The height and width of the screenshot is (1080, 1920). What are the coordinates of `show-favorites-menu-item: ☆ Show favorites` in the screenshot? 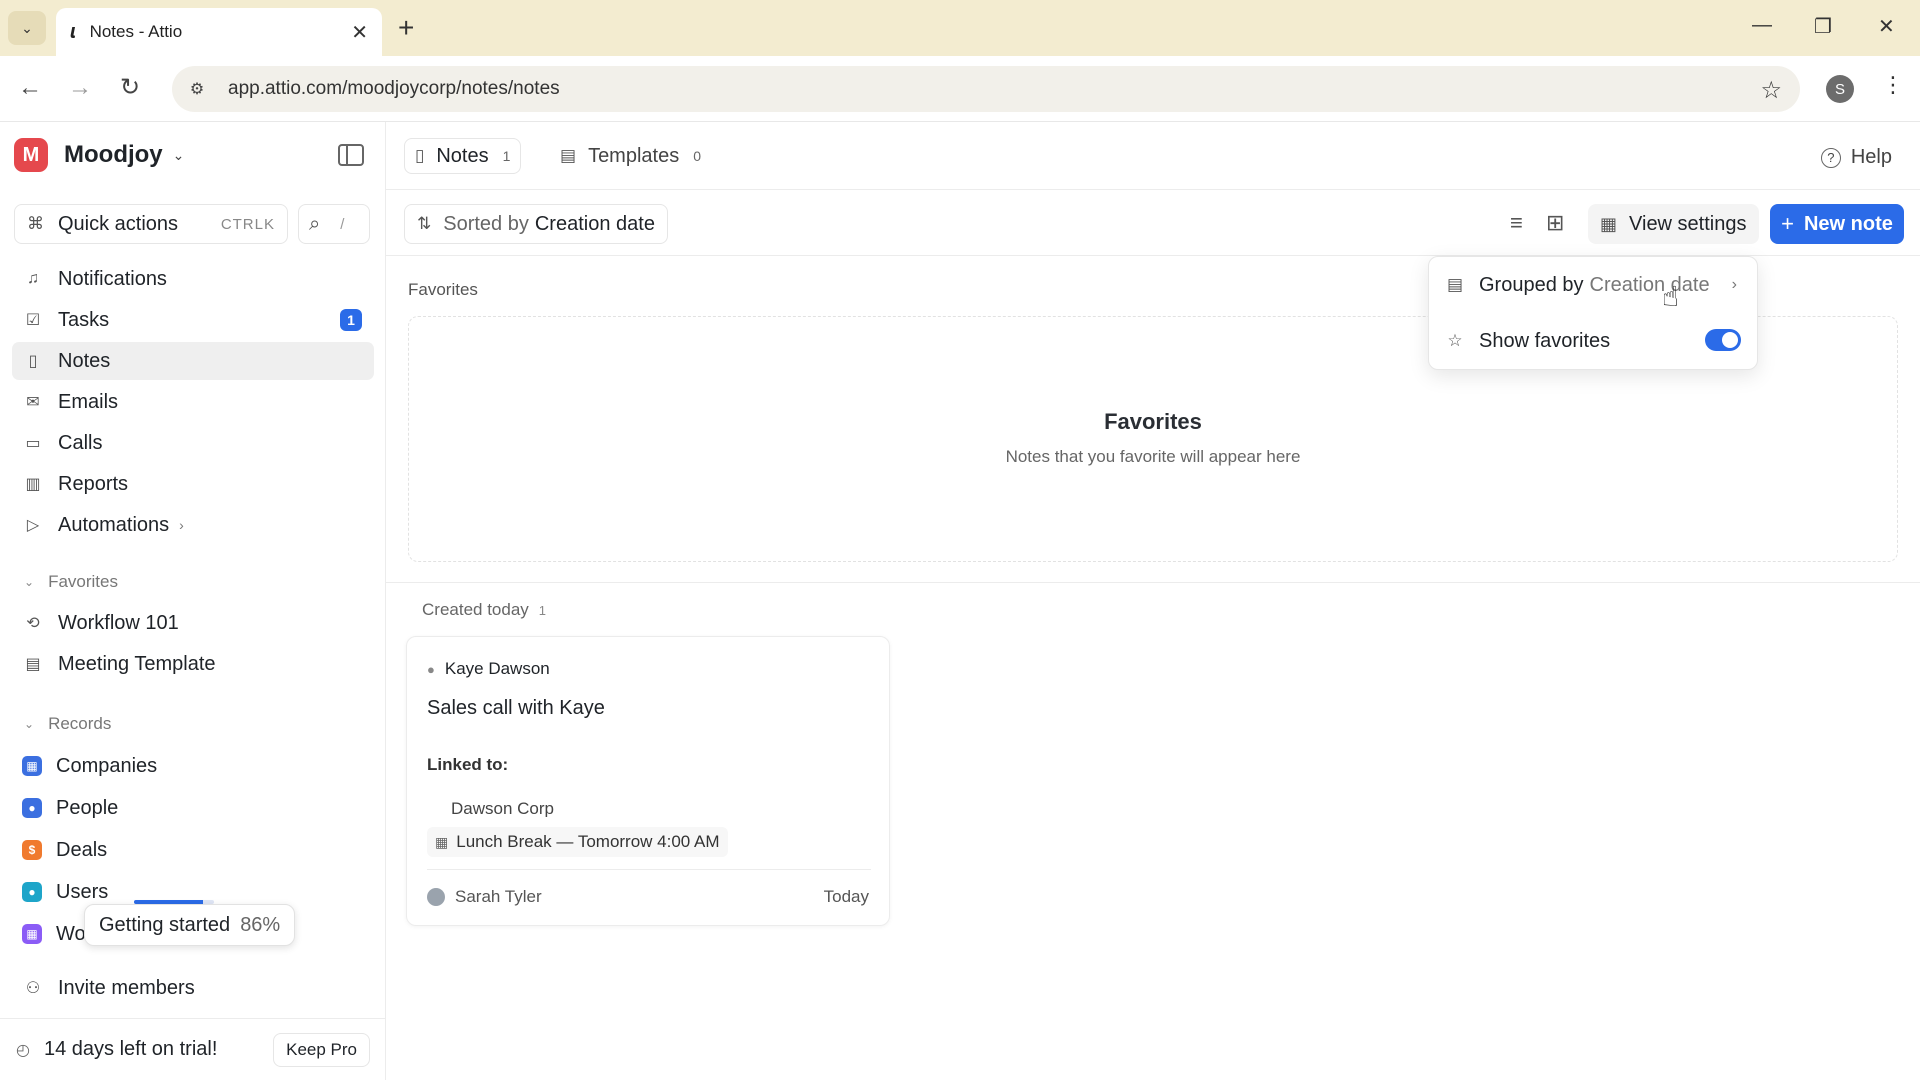 It's located at (1594, 341).